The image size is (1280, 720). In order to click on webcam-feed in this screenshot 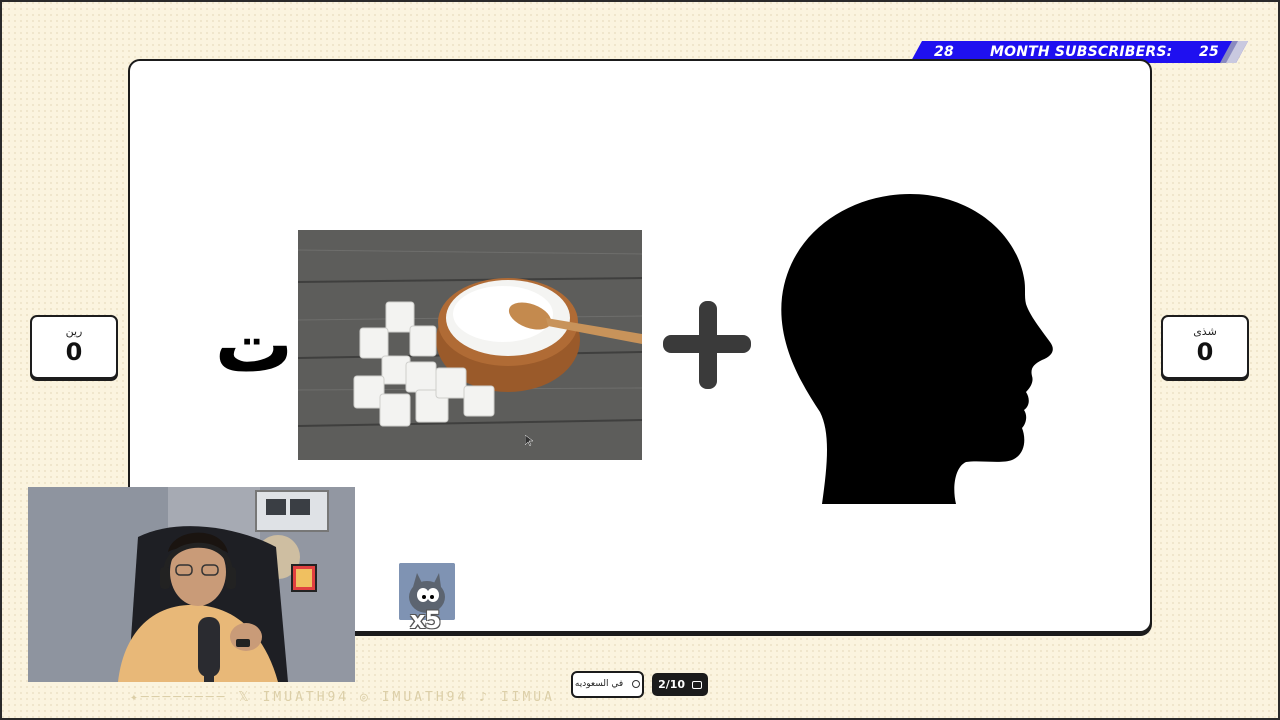, I will do `click(191, 584)`.